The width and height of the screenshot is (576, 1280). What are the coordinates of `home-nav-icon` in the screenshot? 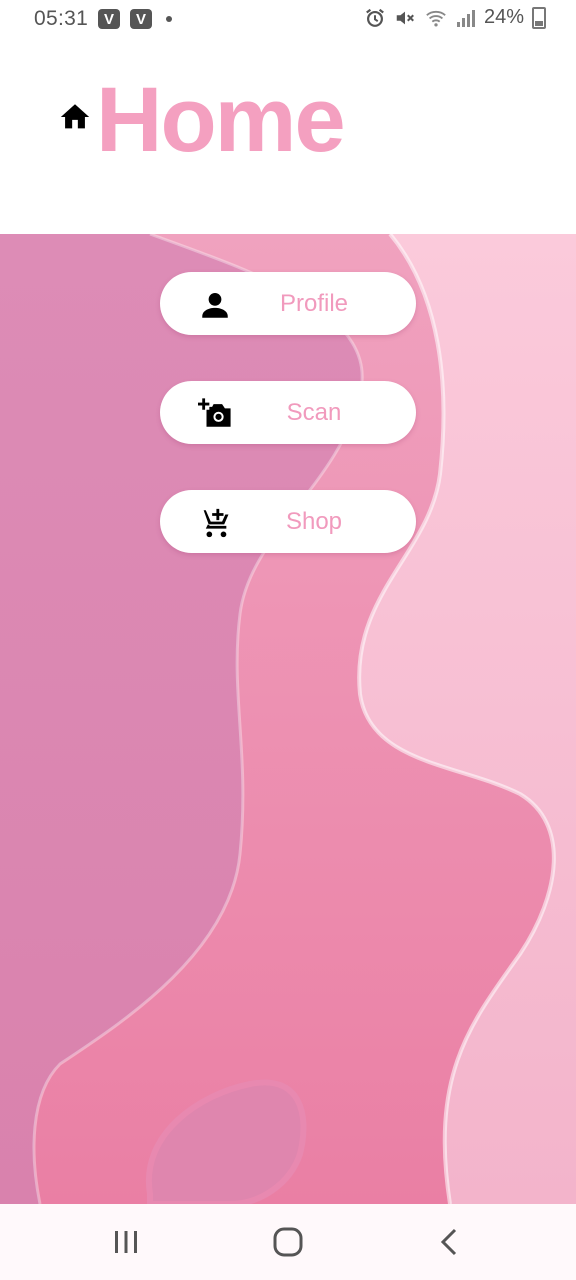 It's located at (288, 1242).